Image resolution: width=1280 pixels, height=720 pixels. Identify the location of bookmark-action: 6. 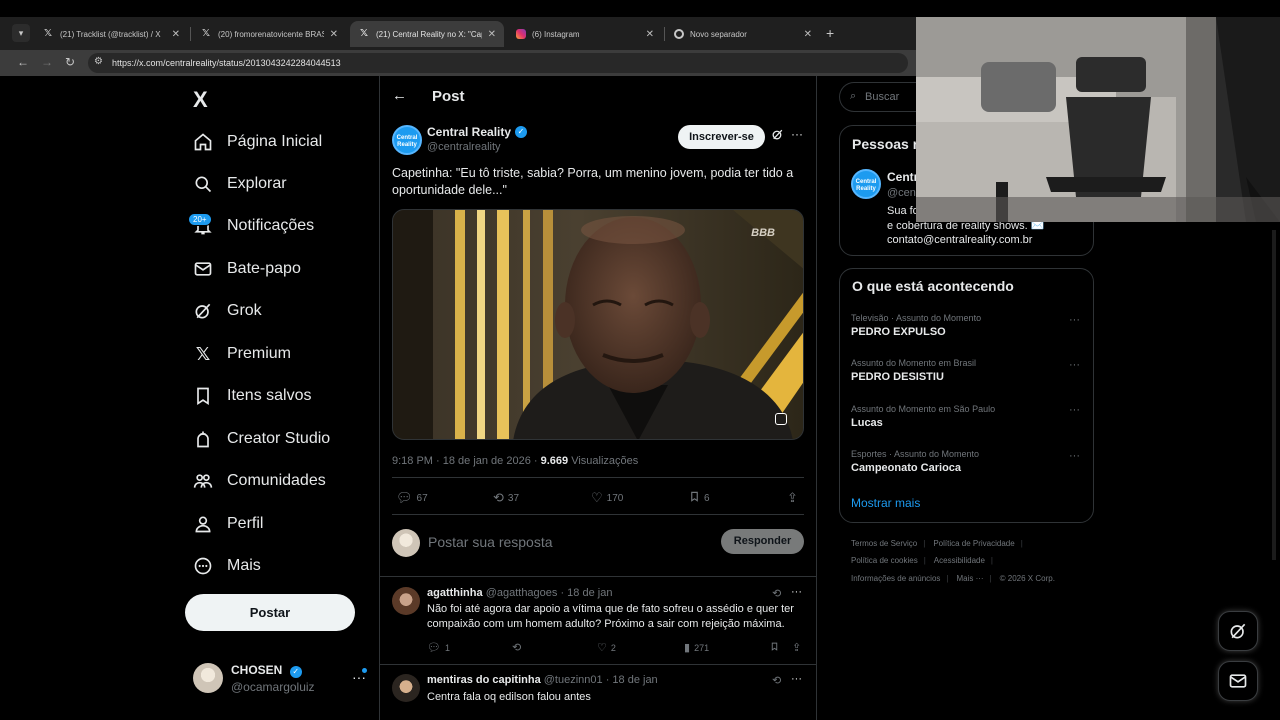
(699, 498).